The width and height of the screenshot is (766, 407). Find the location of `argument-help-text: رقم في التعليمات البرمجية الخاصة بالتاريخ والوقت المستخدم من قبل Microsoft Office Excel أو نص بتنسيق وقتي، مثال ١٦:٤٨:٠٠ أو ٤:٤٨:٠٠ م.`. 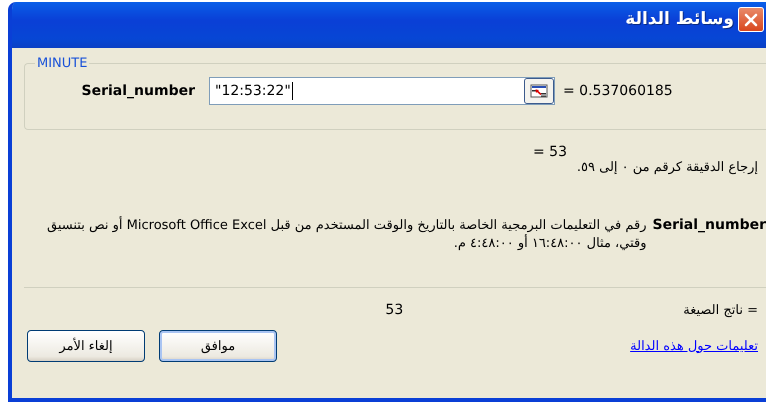

argument-help-text: رقم في التعليمات البرمجية الخاصة بالتاريخ والوقت المستخدم من قبل Microsoft Office Excel أو نص بتنسيق وقتي، مثال ١٦:٤٨:٠٠ أو ٤:٤٨:٠٠ م. is located at coordinates (346, 235).